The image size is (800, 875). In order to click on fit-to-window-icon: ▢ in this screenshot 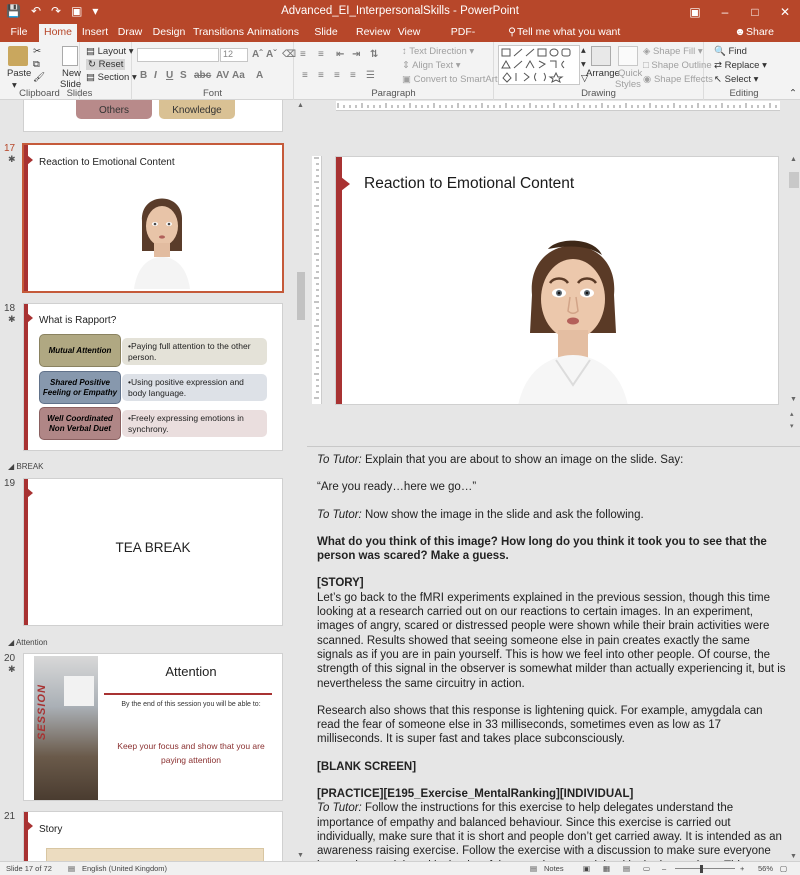, I will do `click(783, 868)`.